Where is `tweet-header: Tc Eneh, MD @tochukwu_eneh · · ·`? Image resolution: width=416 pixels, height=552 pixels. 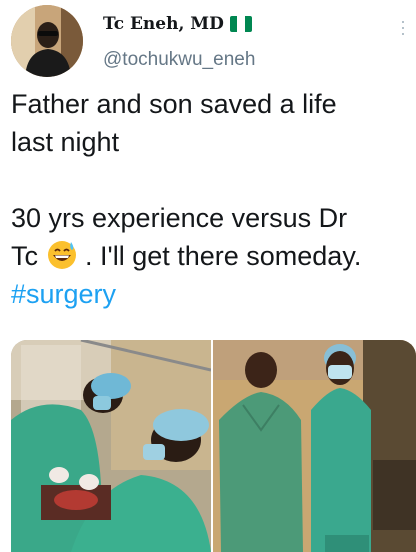
tweet-header: Tc Eneh, MD @tochukwu_eneh · · · is located at coordinates (208, 40).